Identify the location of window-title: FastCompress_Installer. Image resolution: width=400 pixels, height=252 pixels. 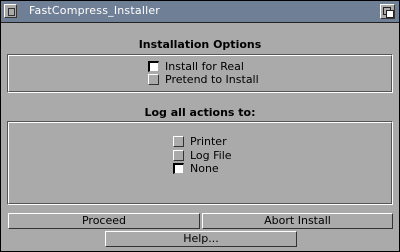
(95, 10).